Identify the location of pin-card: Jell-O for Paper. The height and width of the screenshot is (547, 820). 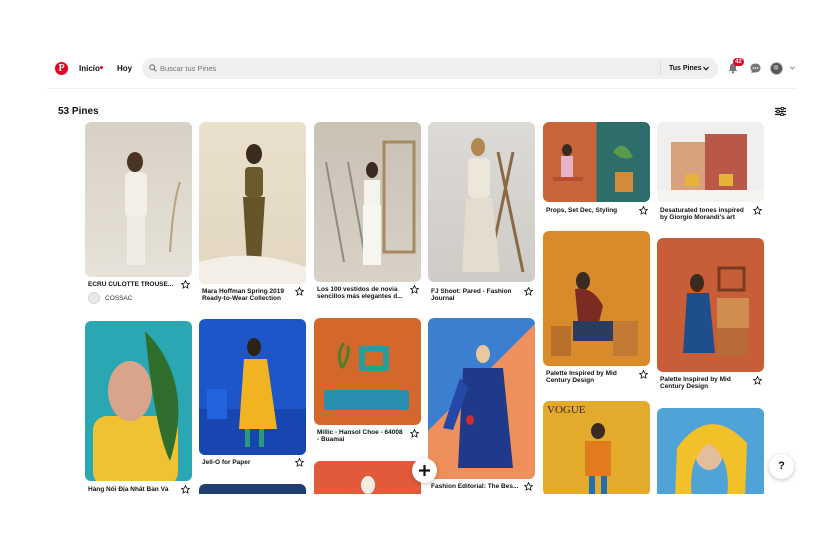
(252, 396).